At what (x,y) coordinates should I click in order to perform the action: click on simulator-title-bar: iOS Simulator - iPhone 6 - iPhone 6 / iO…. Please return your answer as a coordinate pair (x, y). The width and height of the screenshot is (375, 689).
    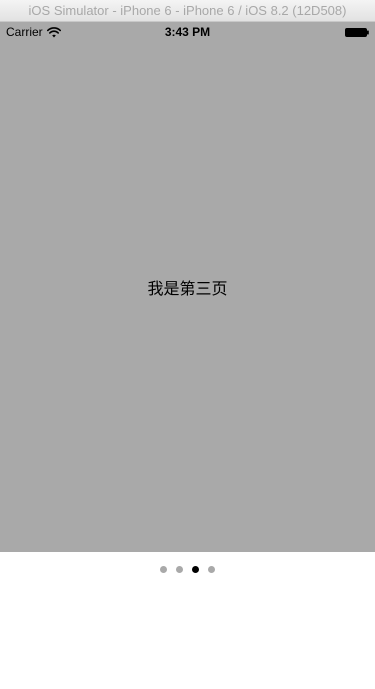
    Looking at the image, I should click on (187, 11).